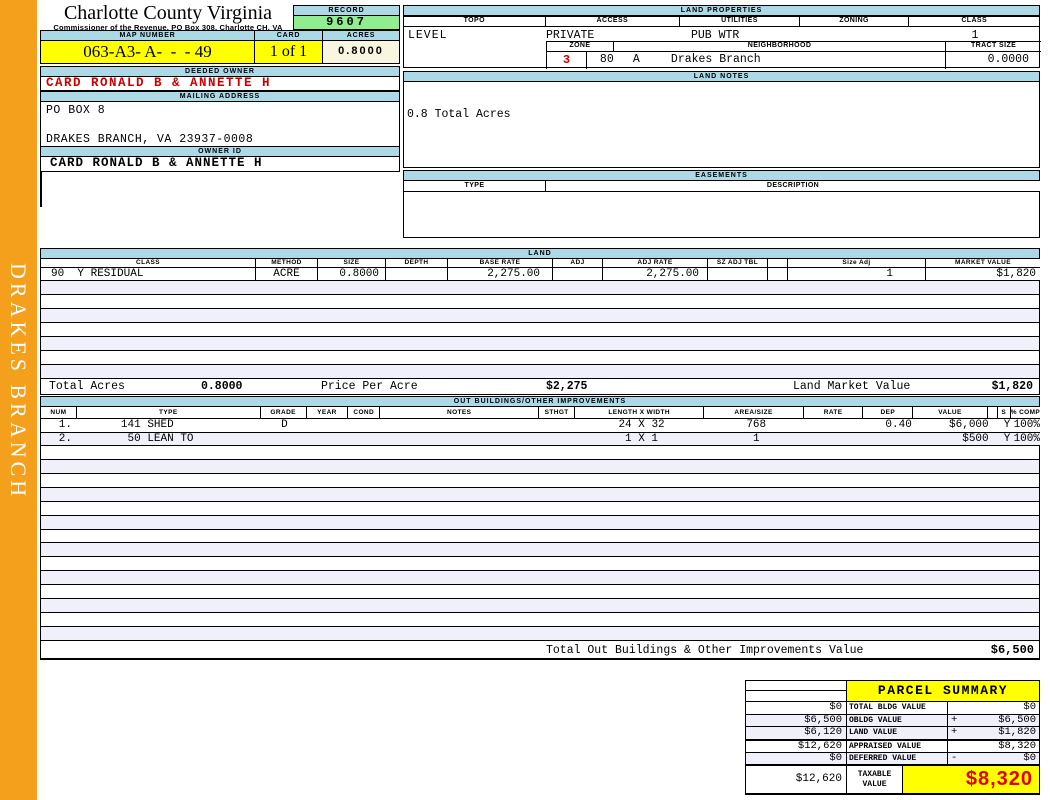  Describe the element at coordinates (361, 35) in the screenshot. I see `acres-label: ACRES` at that location.